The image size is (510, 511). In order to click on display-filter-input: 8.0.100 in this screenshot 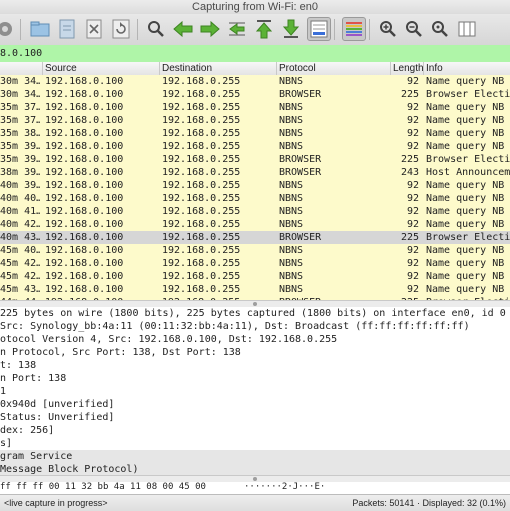, I will do `click(255, 54)`.